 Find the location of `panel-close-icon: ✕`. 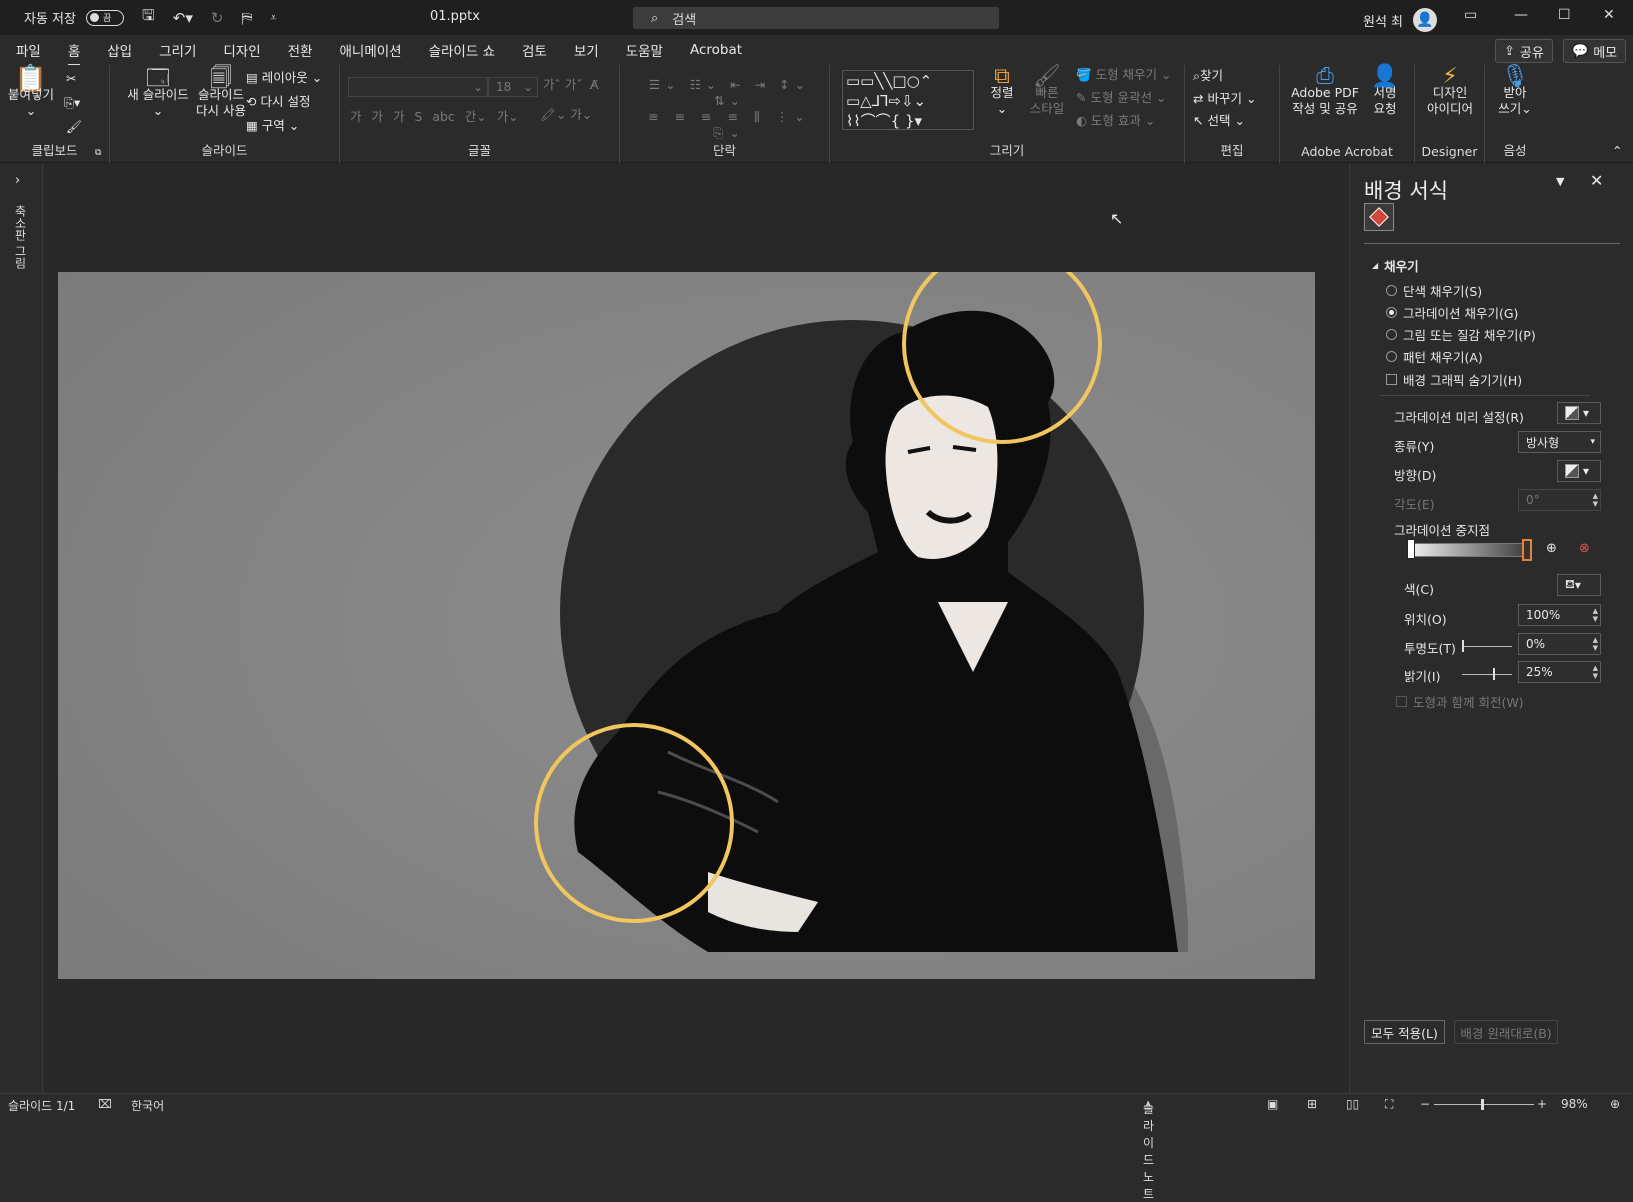

panel-close-icon: ✕ is located at coordinates (1596, 180).